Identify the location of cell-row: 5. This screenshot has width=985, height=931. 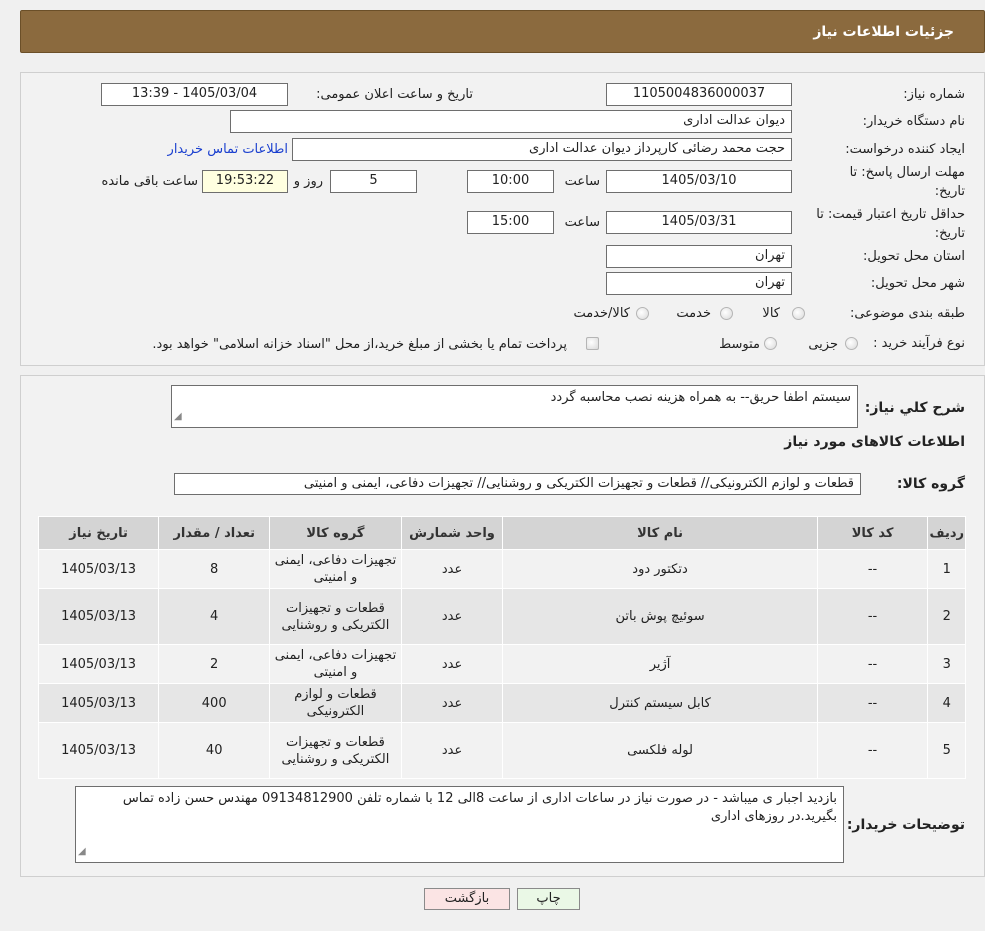
(946, 750).